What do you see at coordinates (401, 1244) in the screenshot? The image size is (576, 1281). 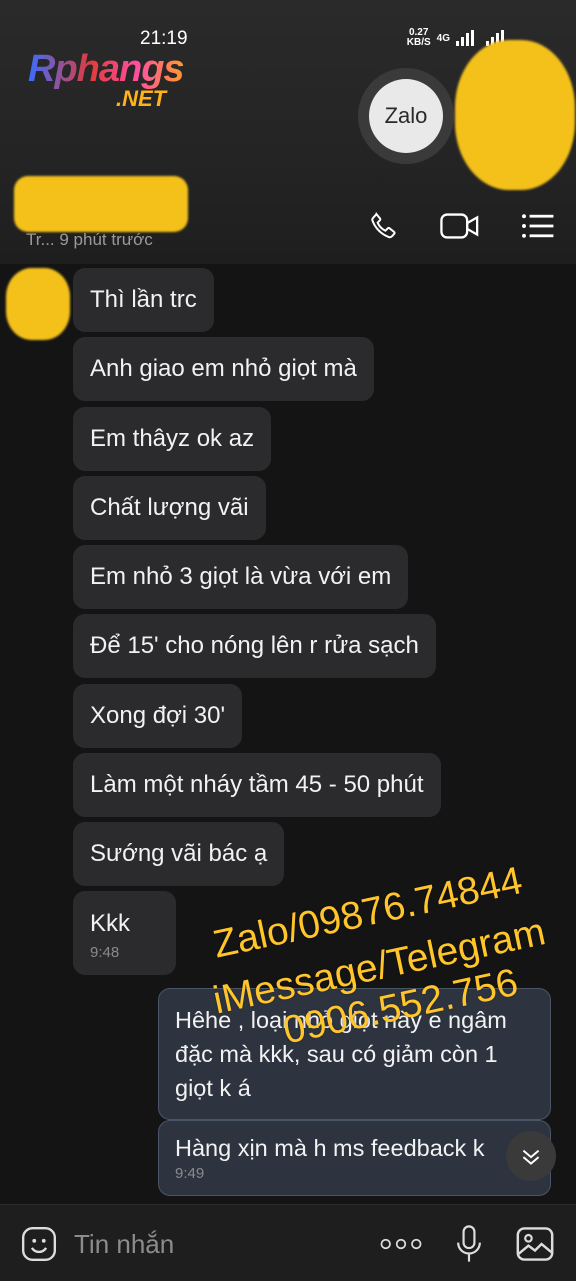 I see `more-icon` at bounding box center [401, 1244].